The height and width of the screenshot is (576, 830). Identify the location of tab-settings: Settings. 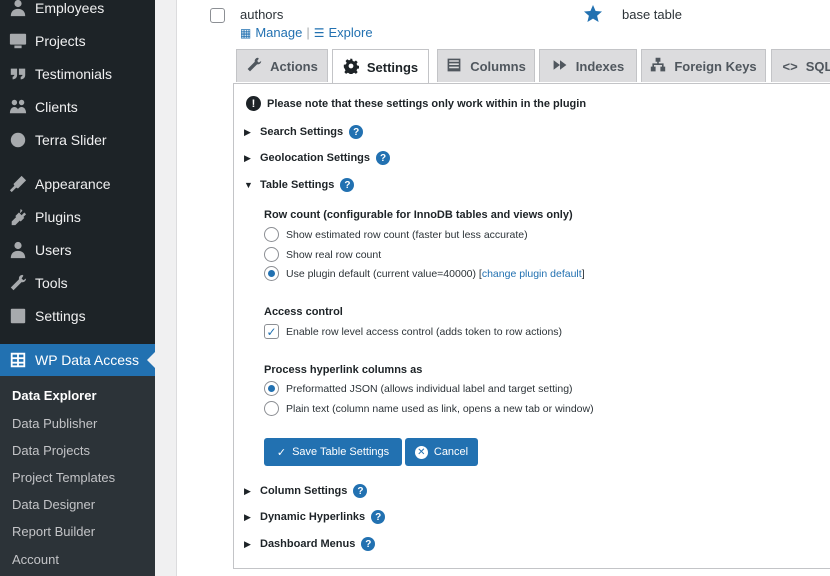
(380, 66).